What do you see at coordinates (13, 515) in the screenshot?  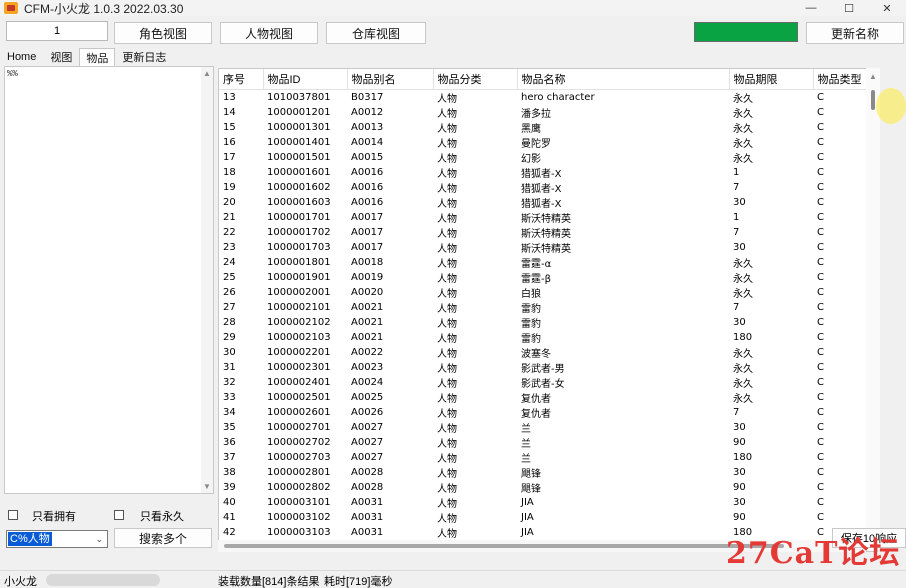 I see `owned-checkbox` at bounding box center [13, 515].